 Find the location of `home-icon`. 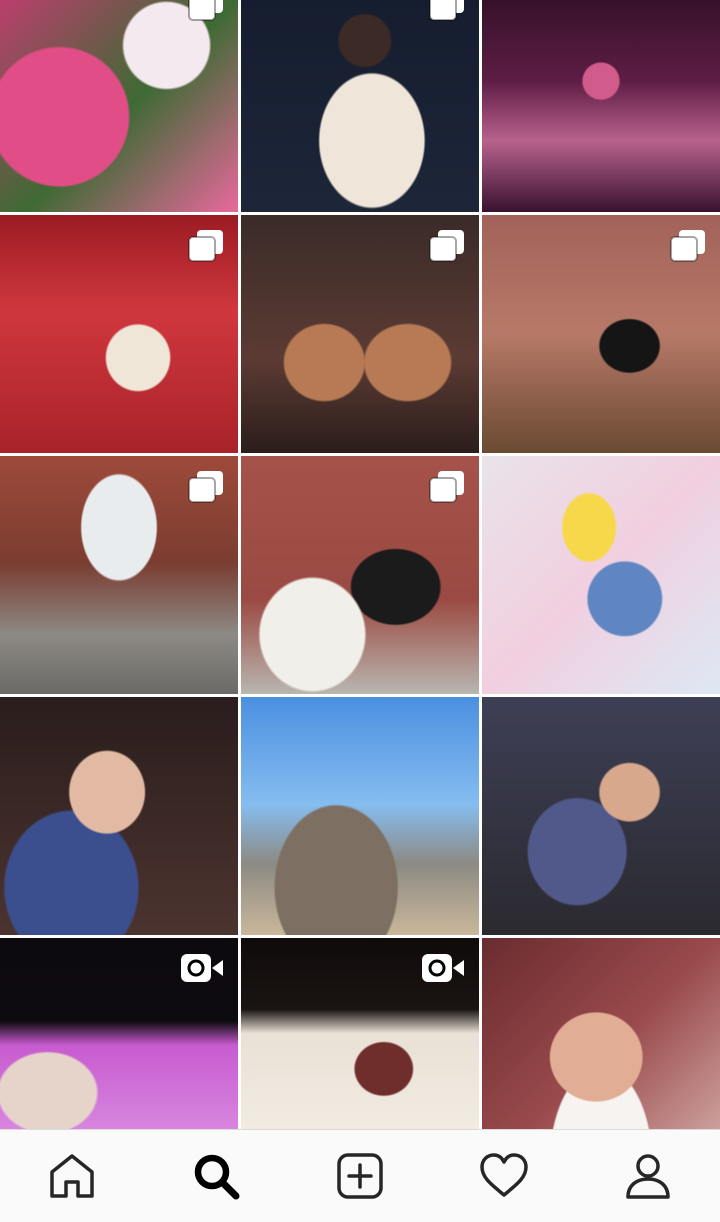

home-icon is located at coordinates (72, 1176).